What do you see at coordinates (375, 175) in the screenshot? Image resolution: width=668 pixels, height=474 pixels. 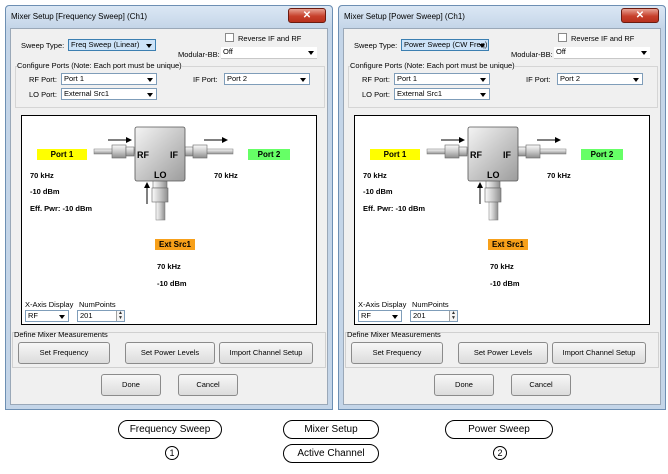 I see `rf-frequency: 70 kHz` at bounding box center [375, 175].